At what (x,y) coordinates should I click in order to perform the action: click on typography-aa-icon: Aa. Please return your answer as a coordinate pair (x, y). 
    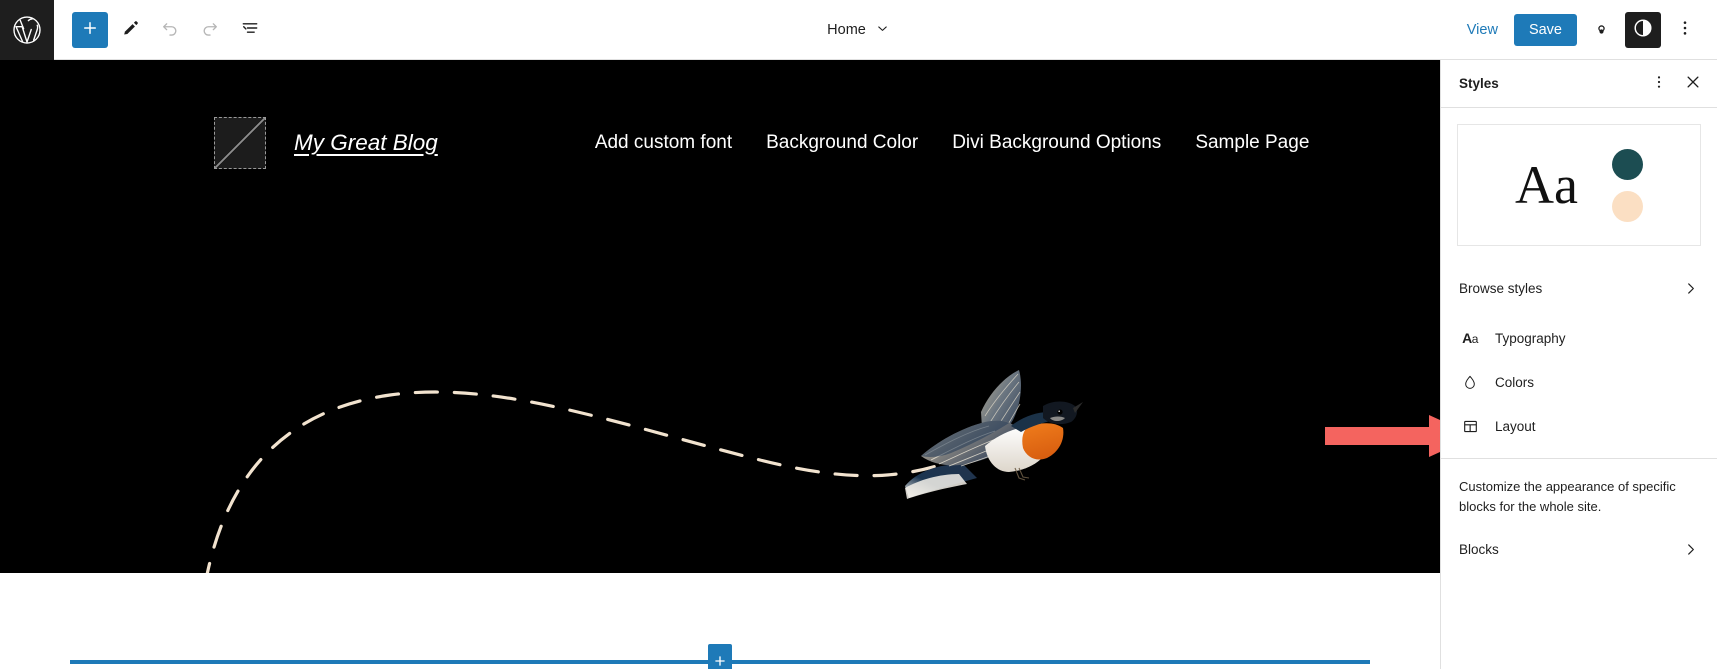
    Looking at the image, I should click on (1470, 338).